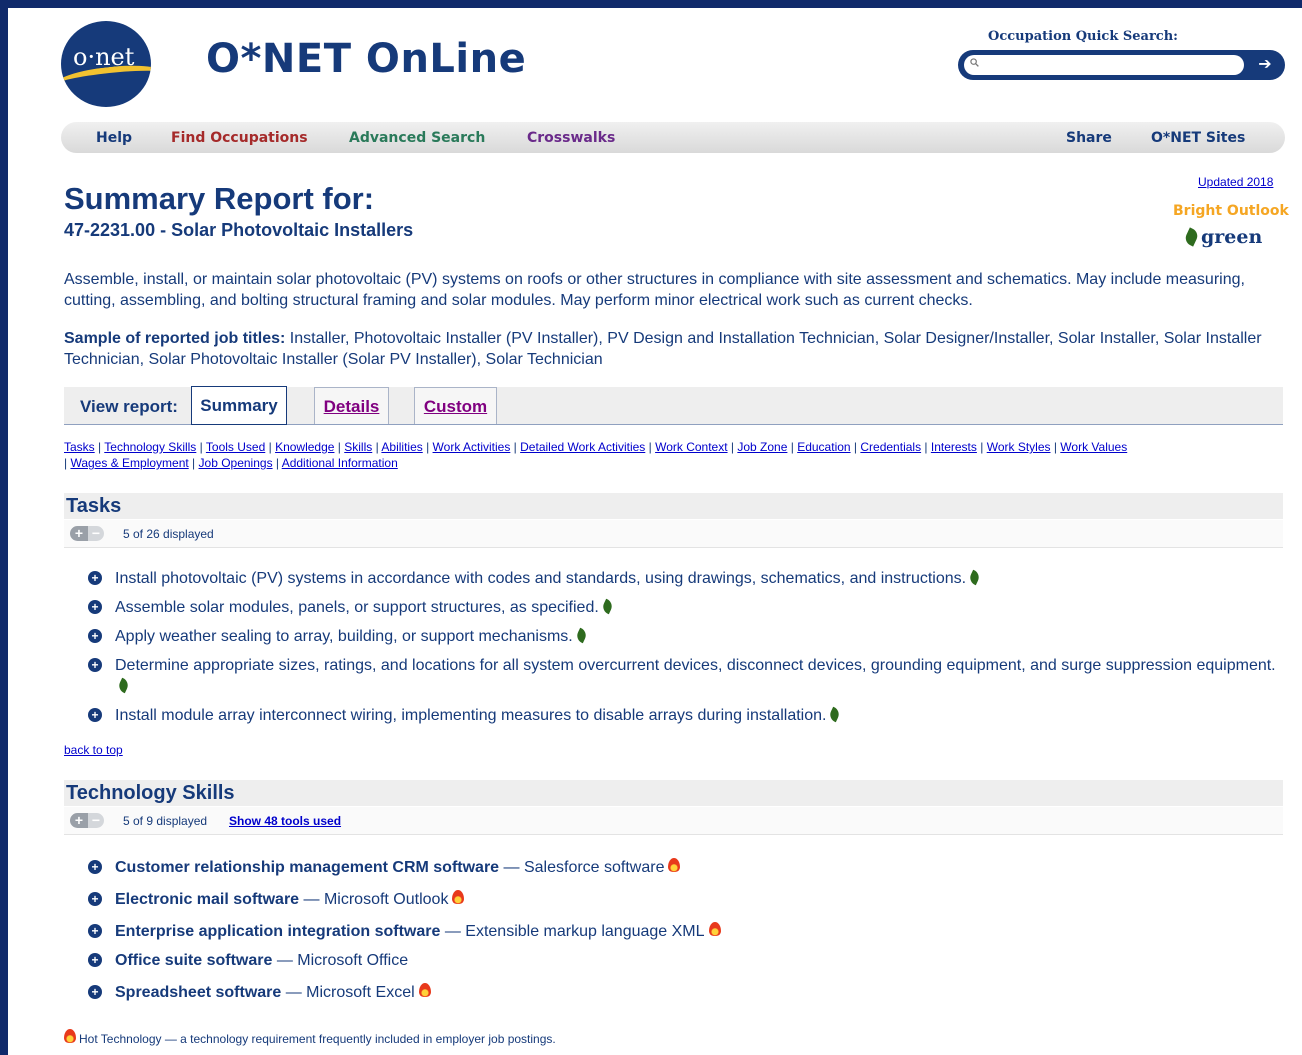 This screenshot has width=1302, height=1055. I want to click on tech-example: — Microsoft Outlook, so click(374, 899).